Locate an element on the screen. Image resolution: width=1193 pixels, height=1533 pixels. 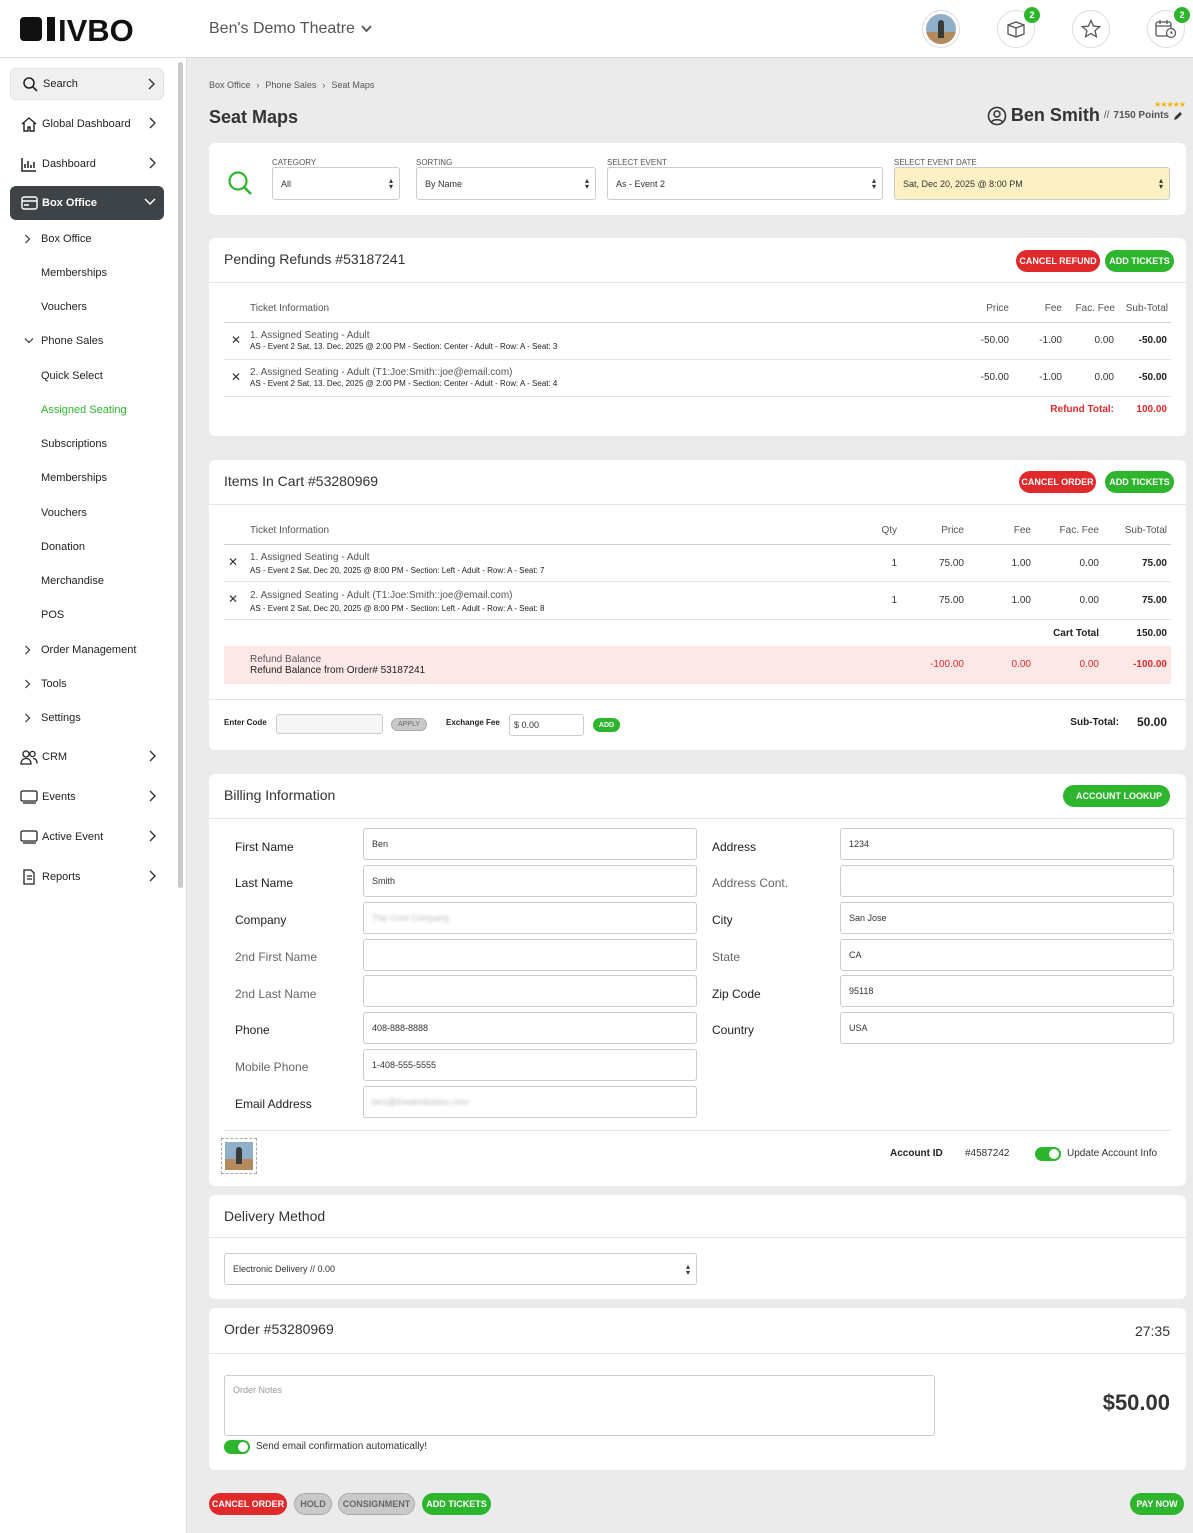
breadcrumb-item: Box Office is located at coordinates (229, 85).